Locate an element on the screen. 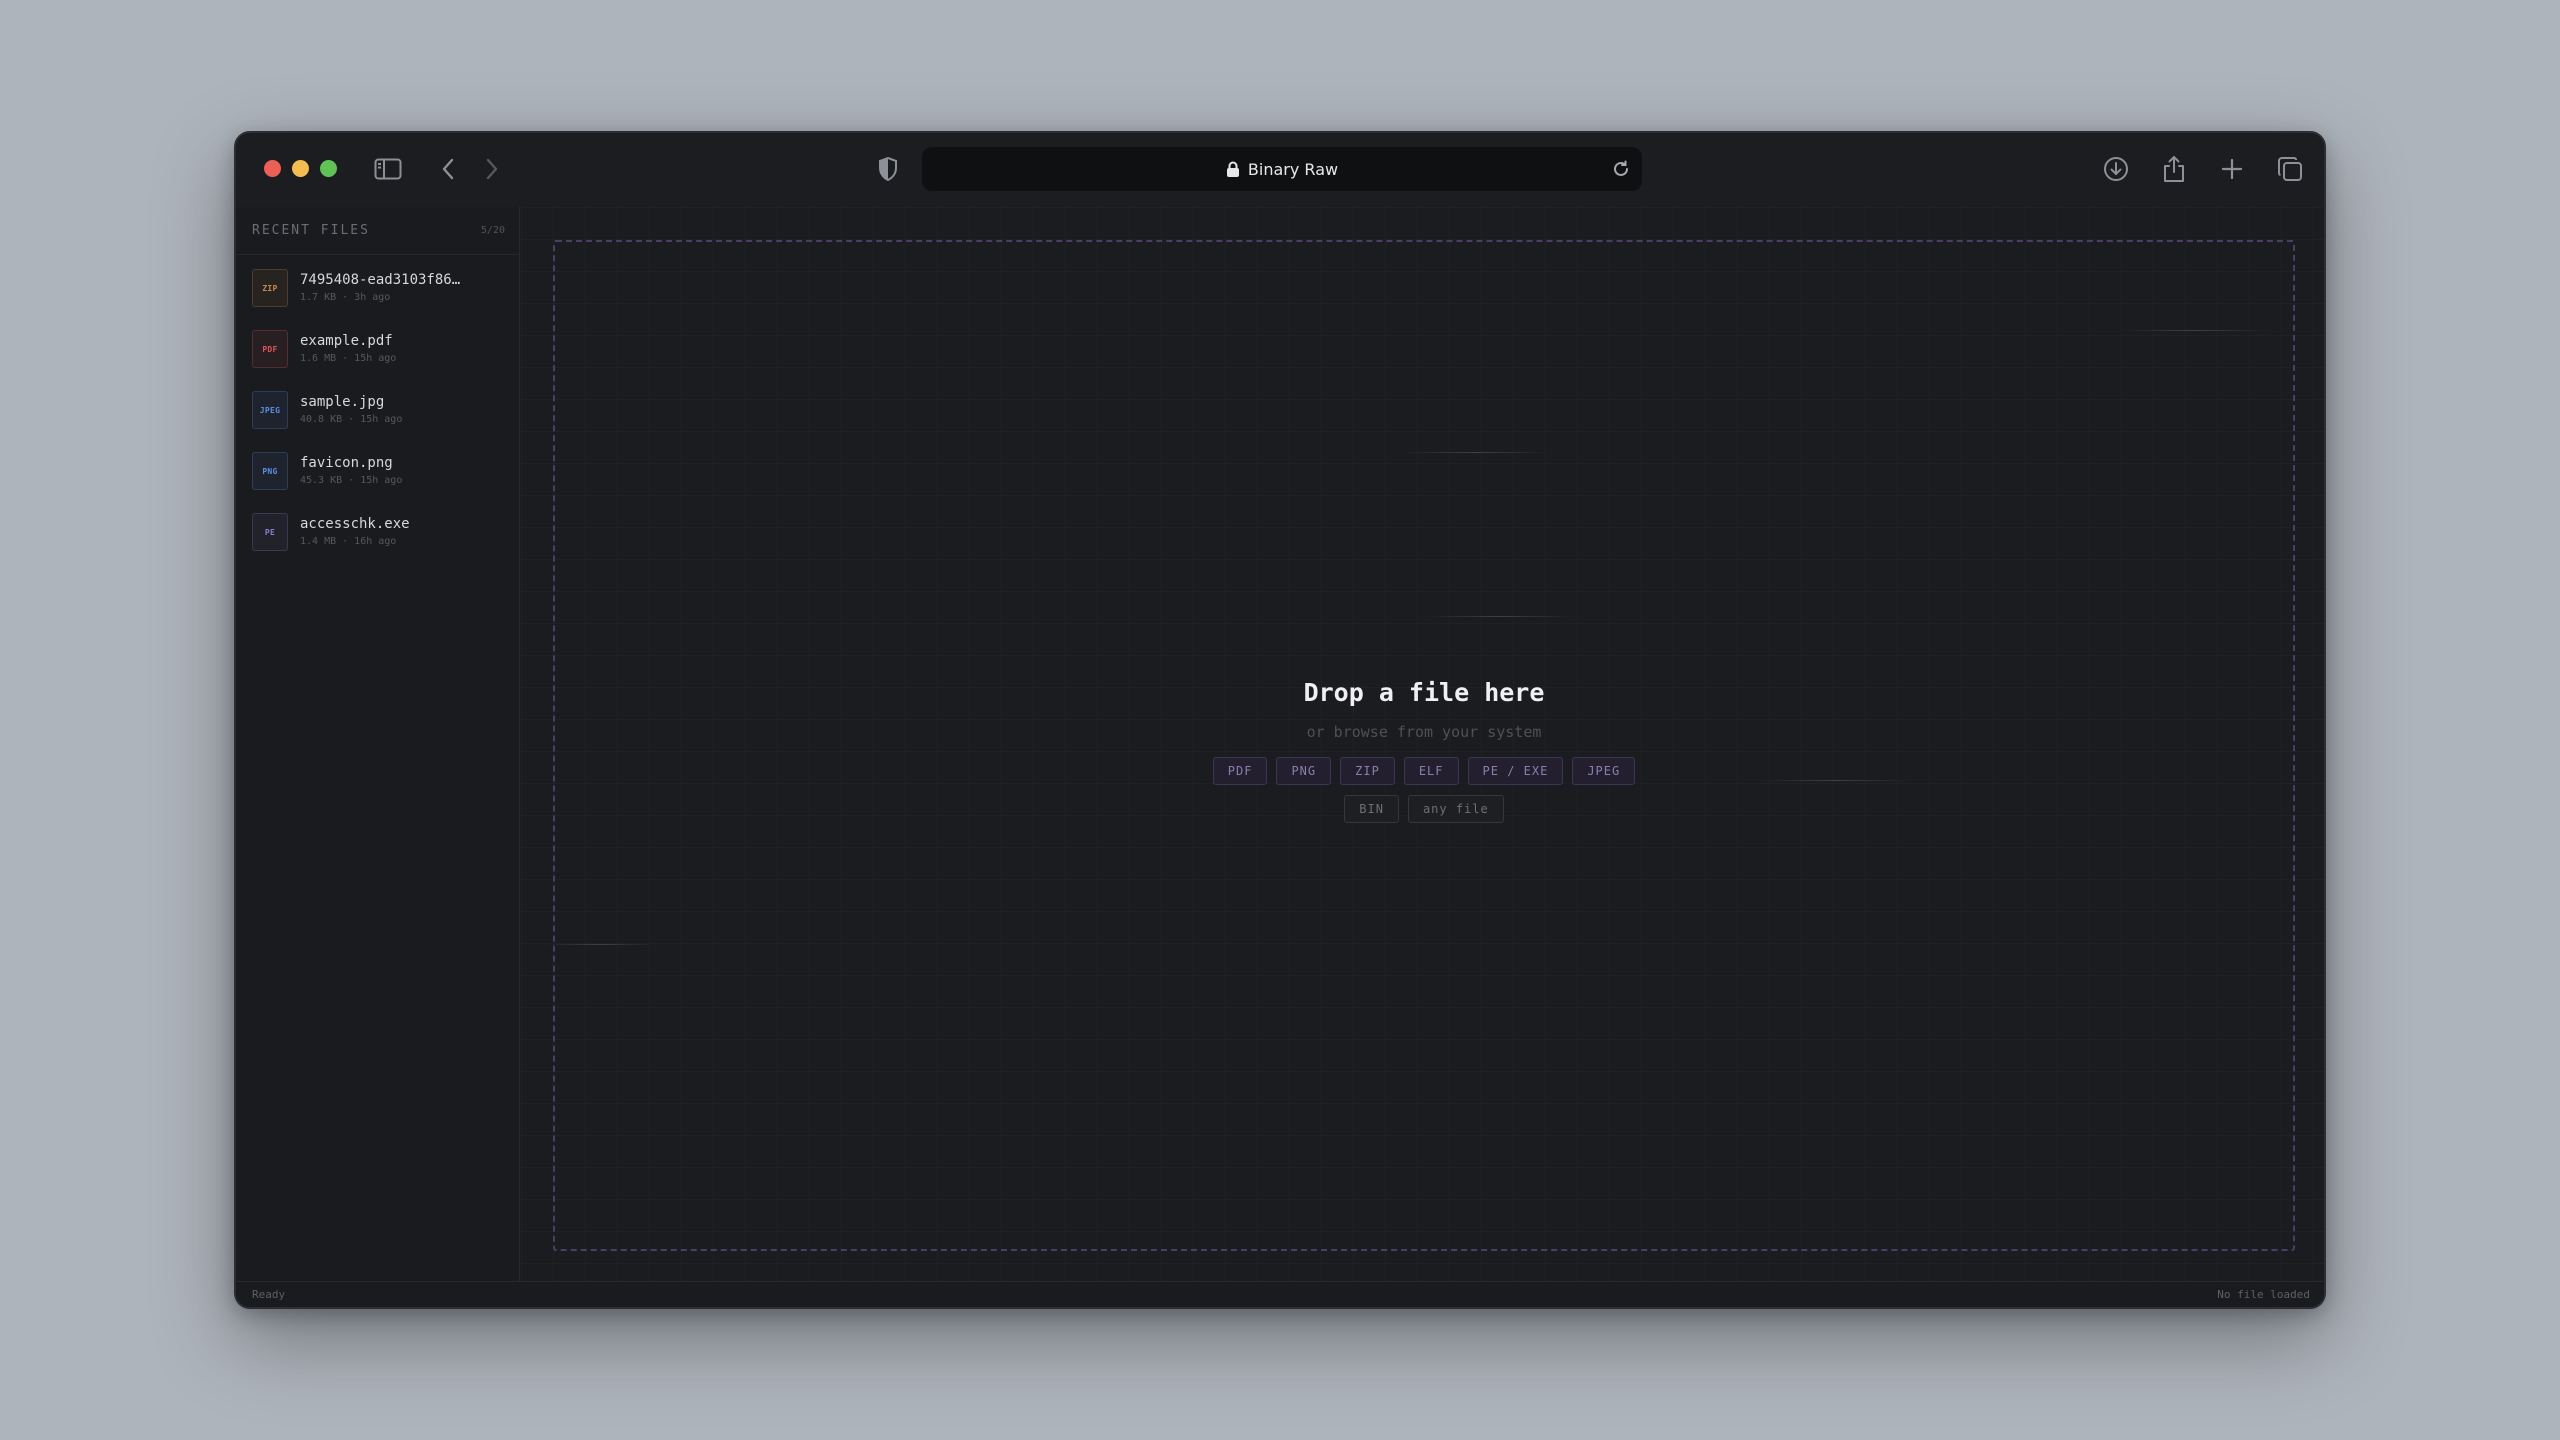  format-chip: any file is located at coordinates (1455, 809).